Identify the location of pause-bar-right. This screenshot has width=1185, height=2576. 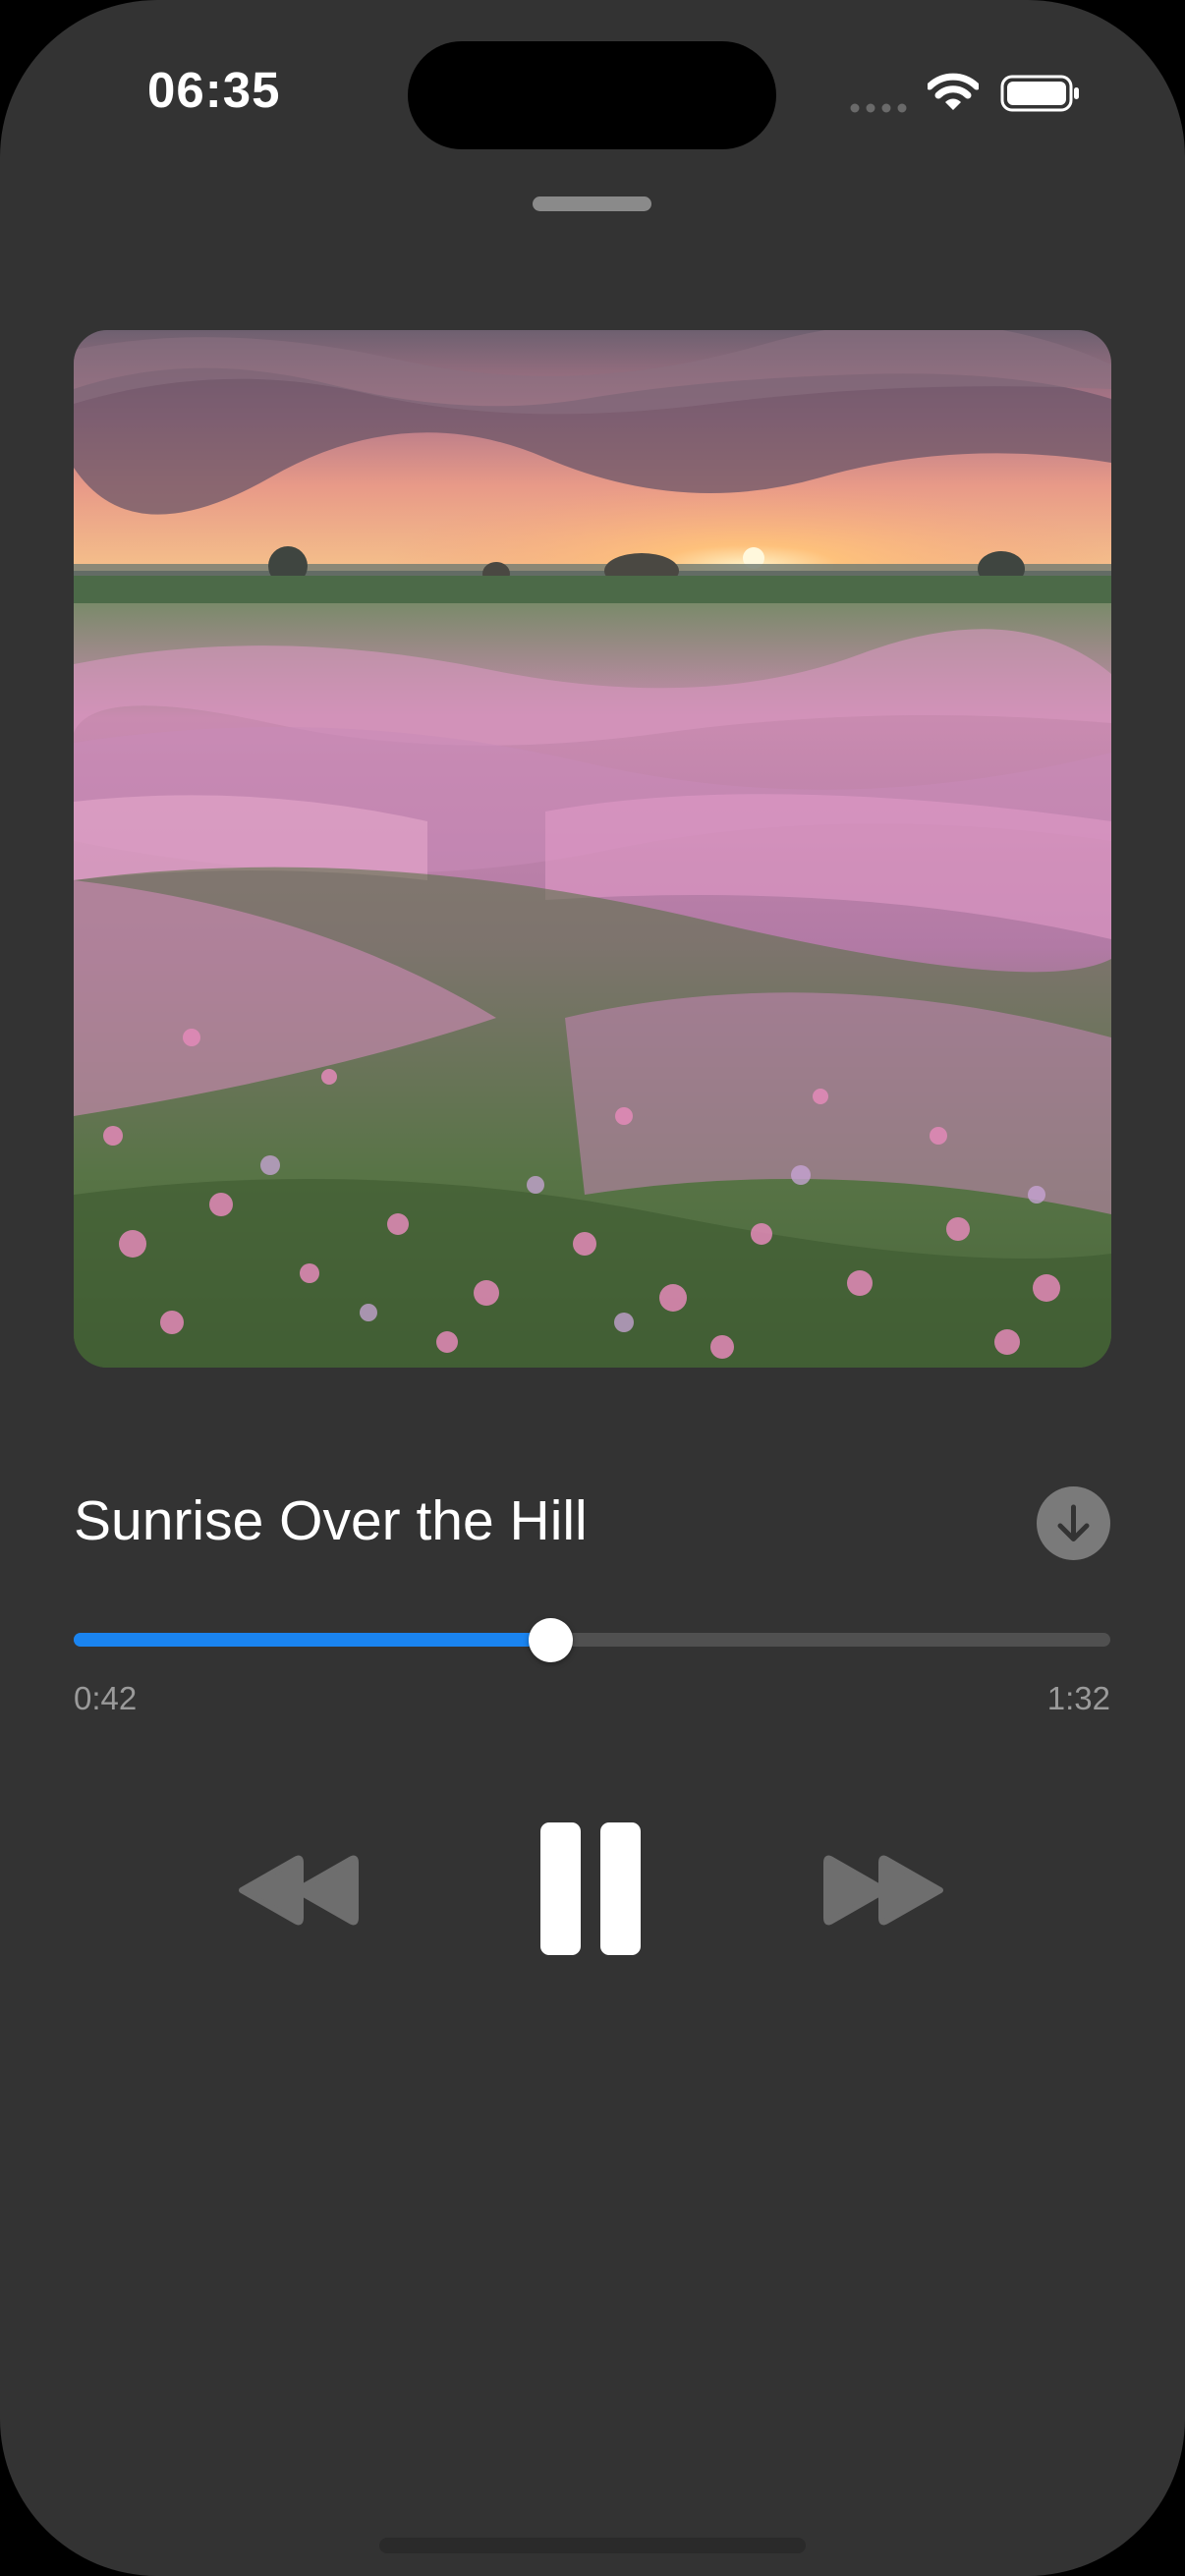
(621, 1888).